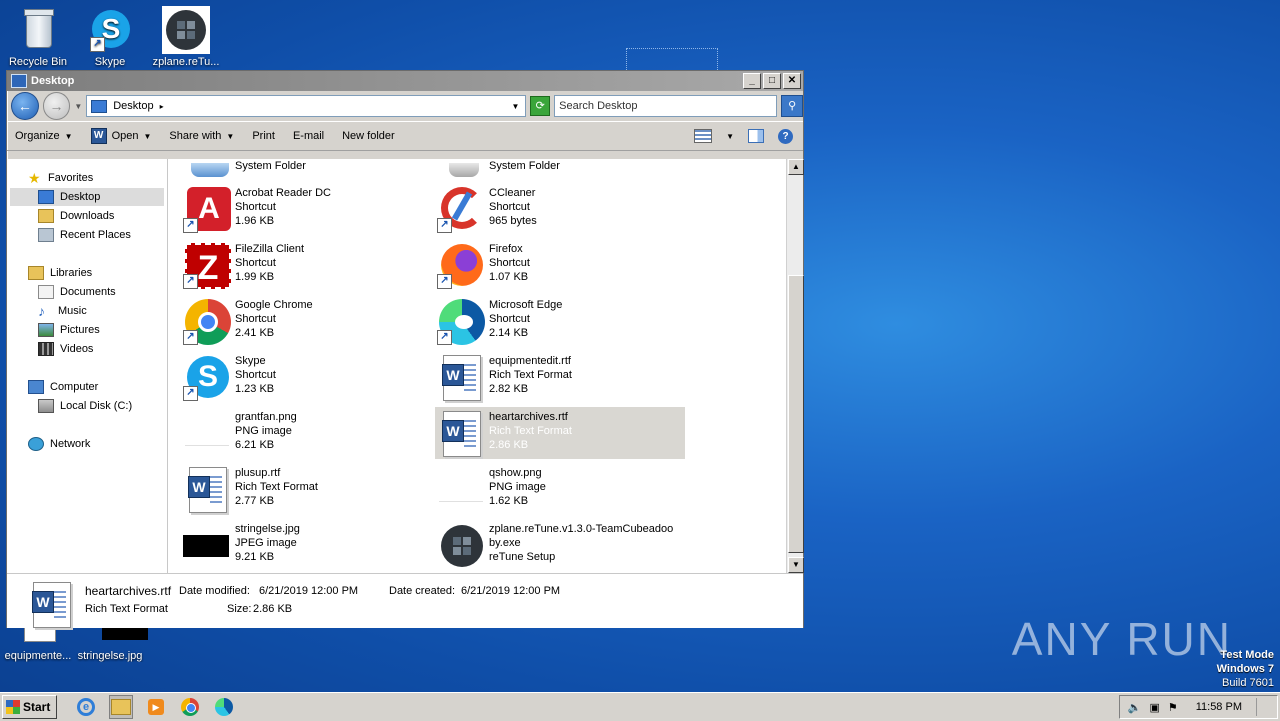 The image size is (1280, 721). I want to click on desktop-icon-recycle-bin: Recycle Bin, so click(38, 37).